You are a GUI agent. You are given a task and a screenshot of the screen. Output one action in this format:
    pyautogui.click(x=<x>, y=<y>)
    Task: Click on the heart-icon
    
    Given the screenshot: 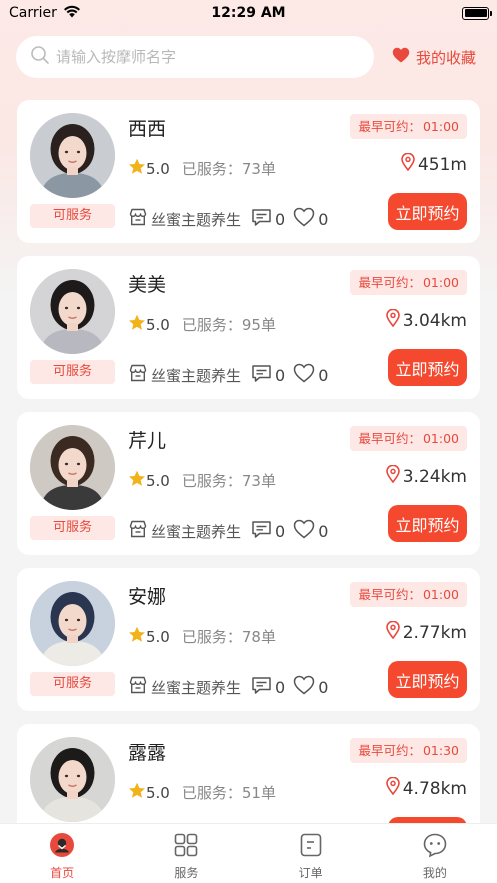 What is the action you would take?
    pyautogui.click(x=401, y=57)
    